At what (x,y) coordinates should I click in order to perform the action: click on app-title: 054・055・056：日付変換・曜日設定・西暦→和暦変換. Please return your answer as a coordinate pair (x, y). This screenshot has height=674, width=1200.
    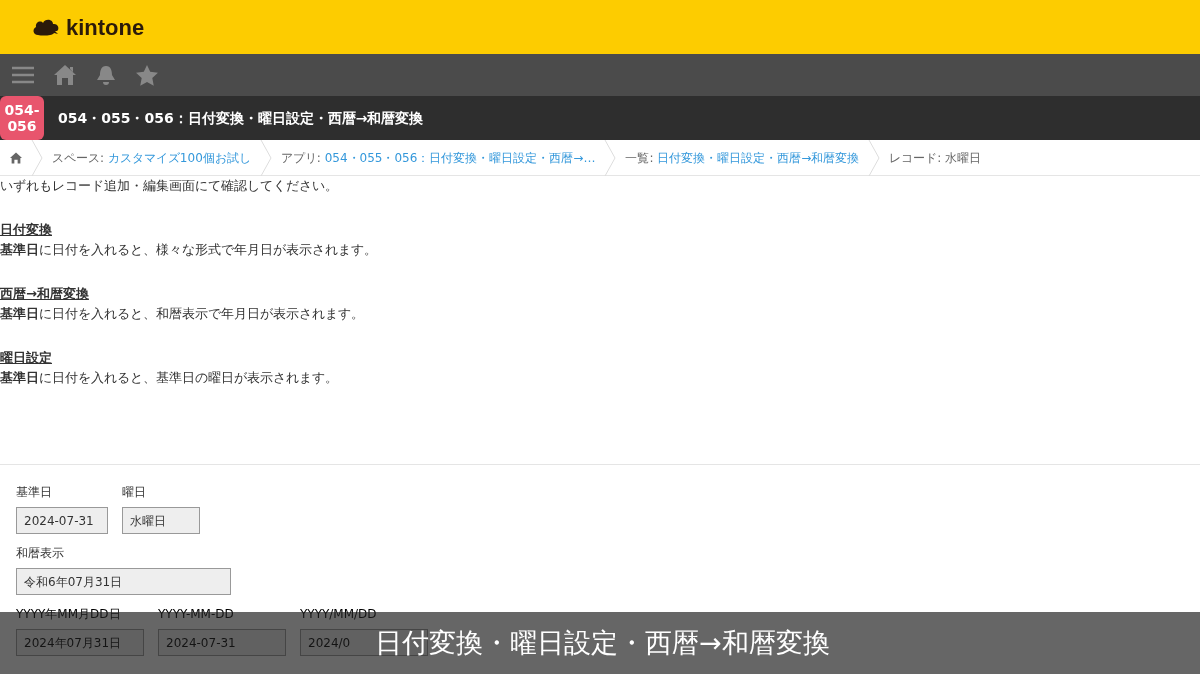
    Looking at the image, I should click on (241, 118).